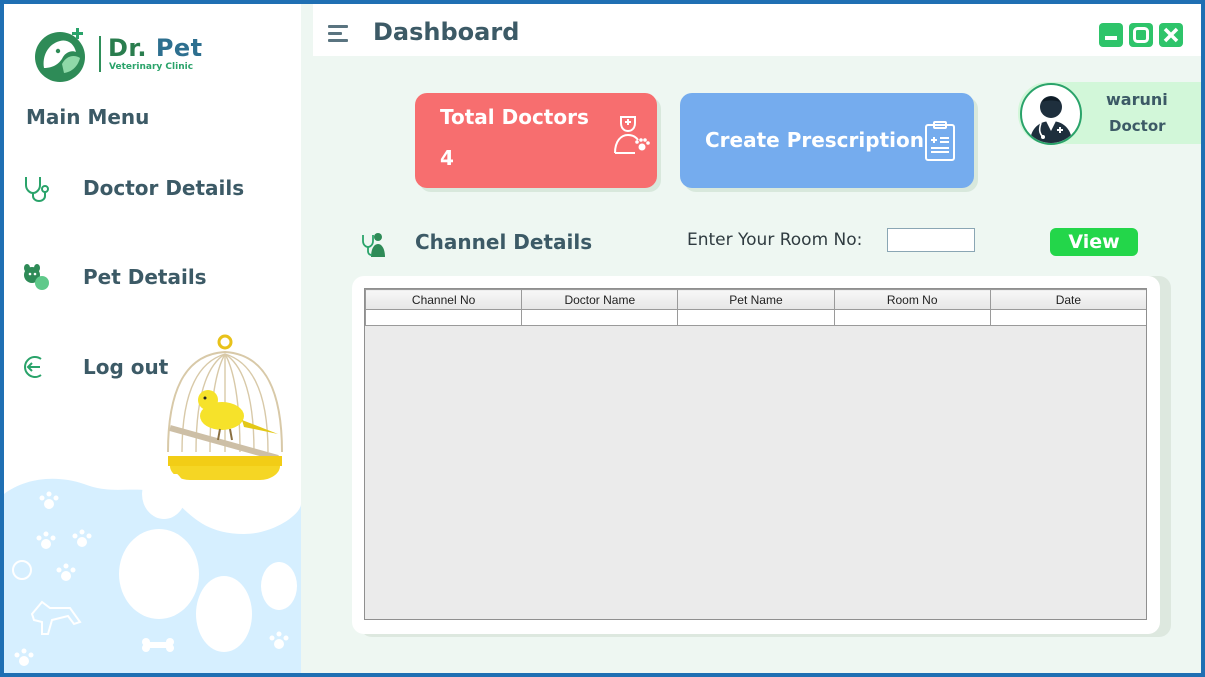 This screenshot has height=677, width=1205. Describe the element at coordinates (912, 299) in the screenshot. I see `column-header-room-no: Room No` at that location.